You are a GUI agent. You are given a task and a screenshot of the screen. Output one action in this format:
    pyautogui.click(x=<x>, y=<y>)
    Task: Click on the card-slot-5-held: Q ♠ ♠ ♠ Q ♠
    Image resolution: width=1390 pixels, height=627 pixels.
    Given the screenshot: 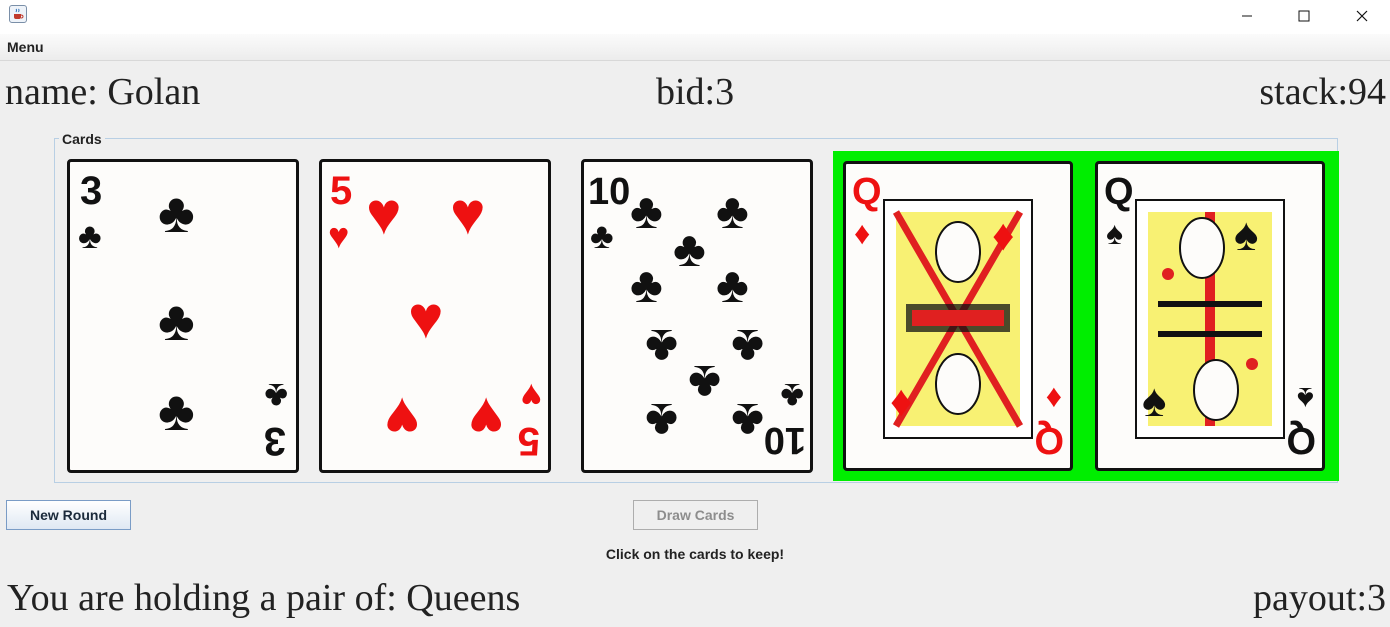 What is the action you would take?
    pyautogui.click(x=1212, y=316)
    